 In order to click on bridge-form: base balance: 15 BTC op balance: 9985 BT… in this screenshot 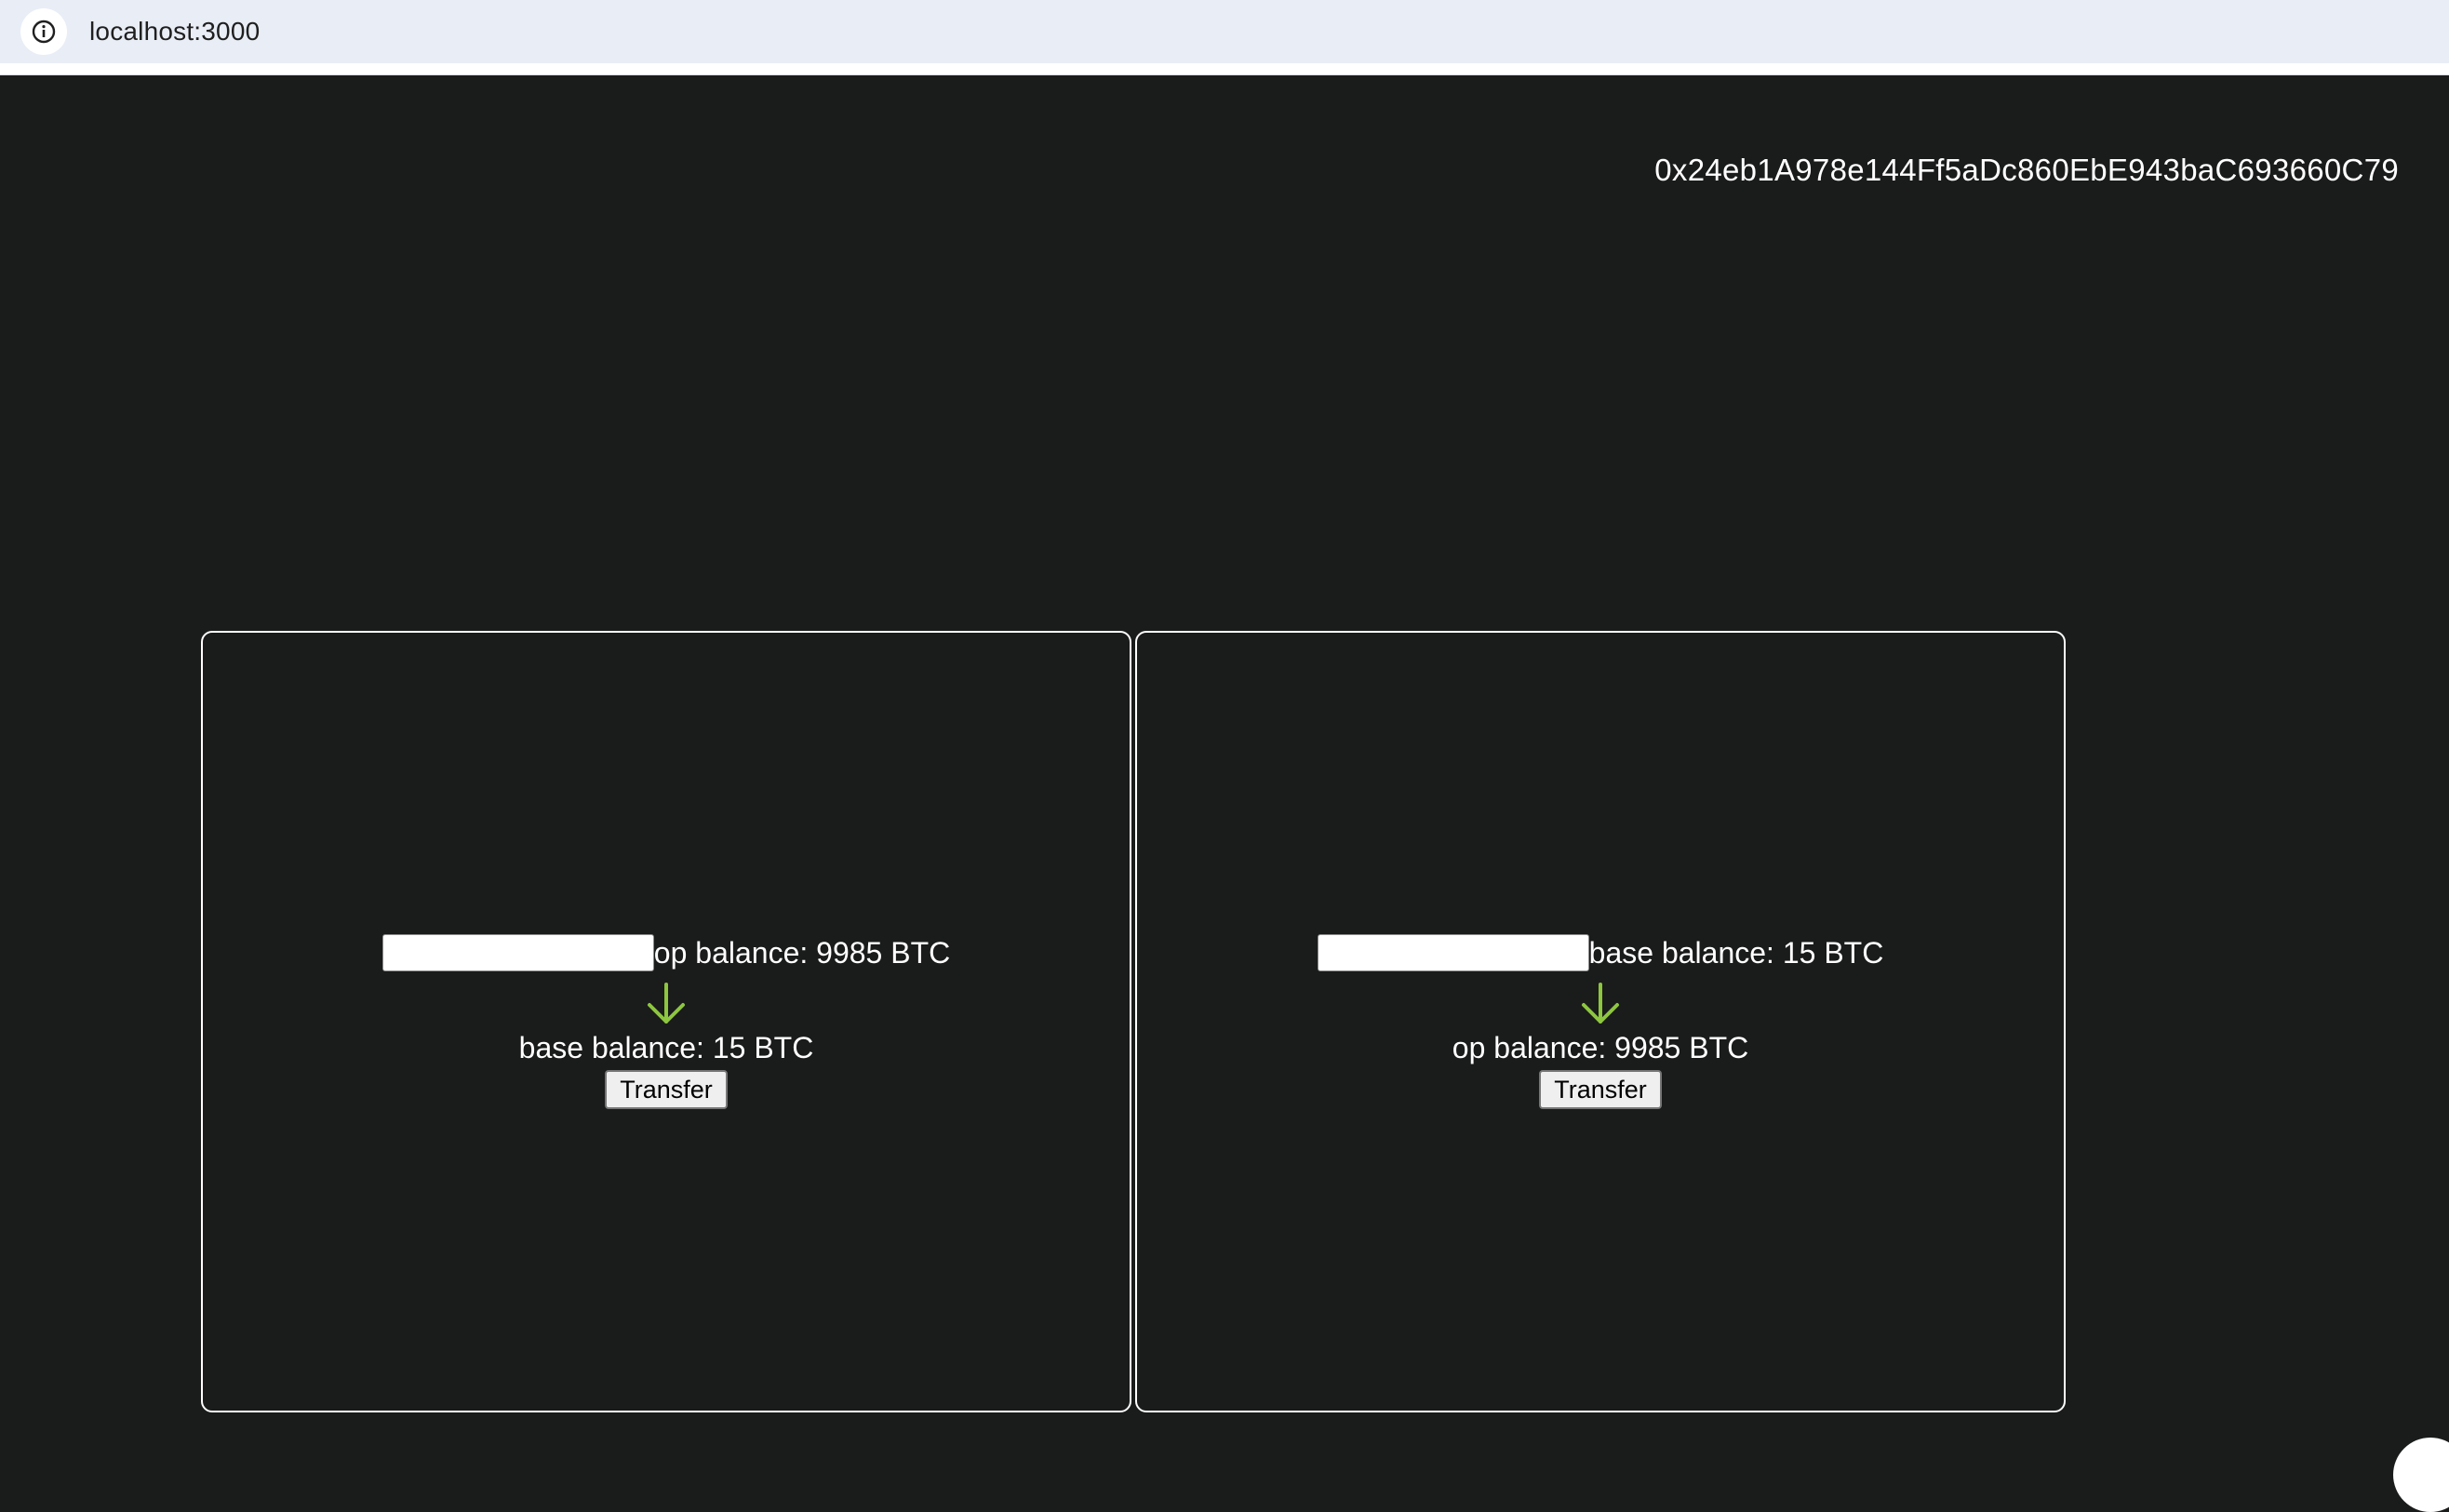, I will do `click(1600, 1020)`.